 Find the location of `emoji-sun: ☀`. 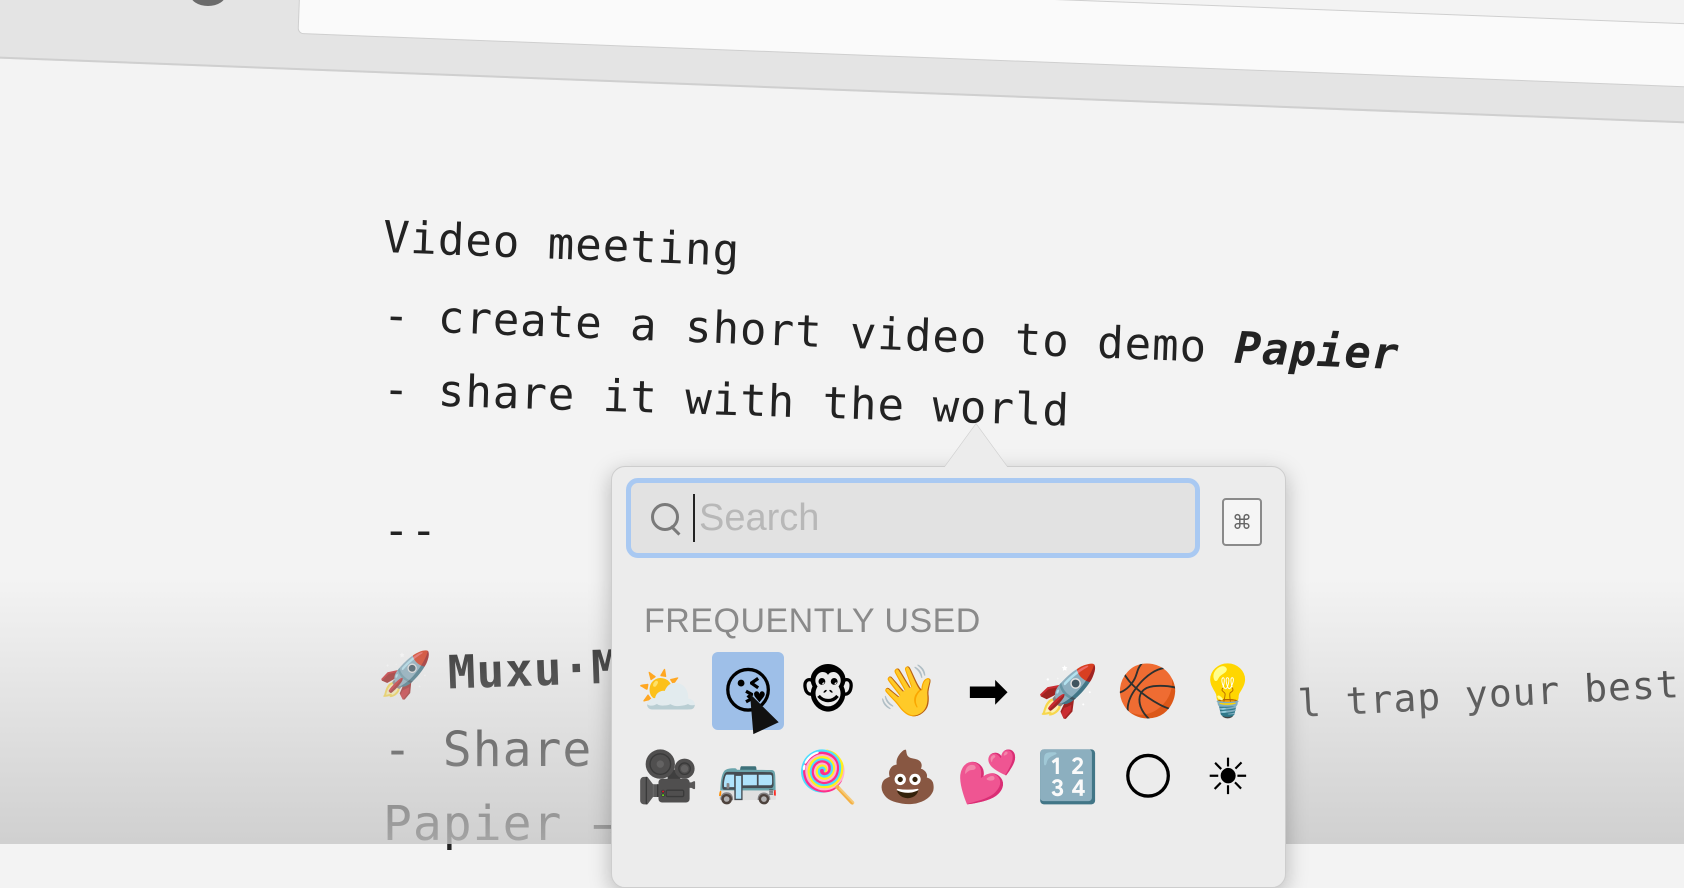

emoji-sun: ☀ is located at coordinates (1228, 777).